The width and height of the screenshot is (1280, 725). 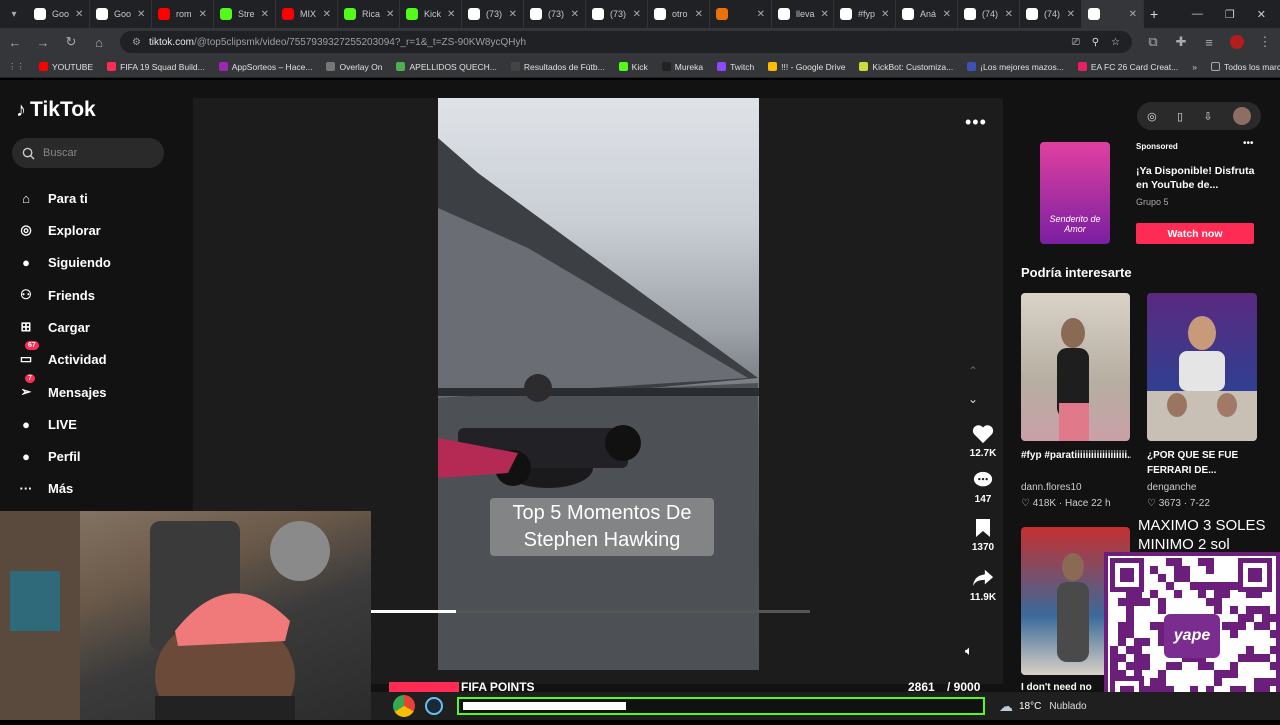 What do you see at coordinates (245, 14) in the screenshot?
I see `browser-tab: Stre ✕` at bounding box center [245, 14].